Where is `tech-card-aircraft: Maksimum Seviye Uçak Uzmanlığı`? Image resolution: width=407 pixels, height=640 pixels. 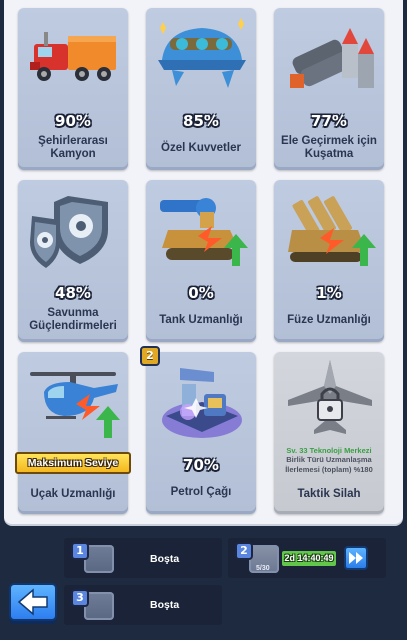
tech-card-aircraft: Maksimum Seviye Uçak Uzmanlığı is located at coordinates (73, 433).